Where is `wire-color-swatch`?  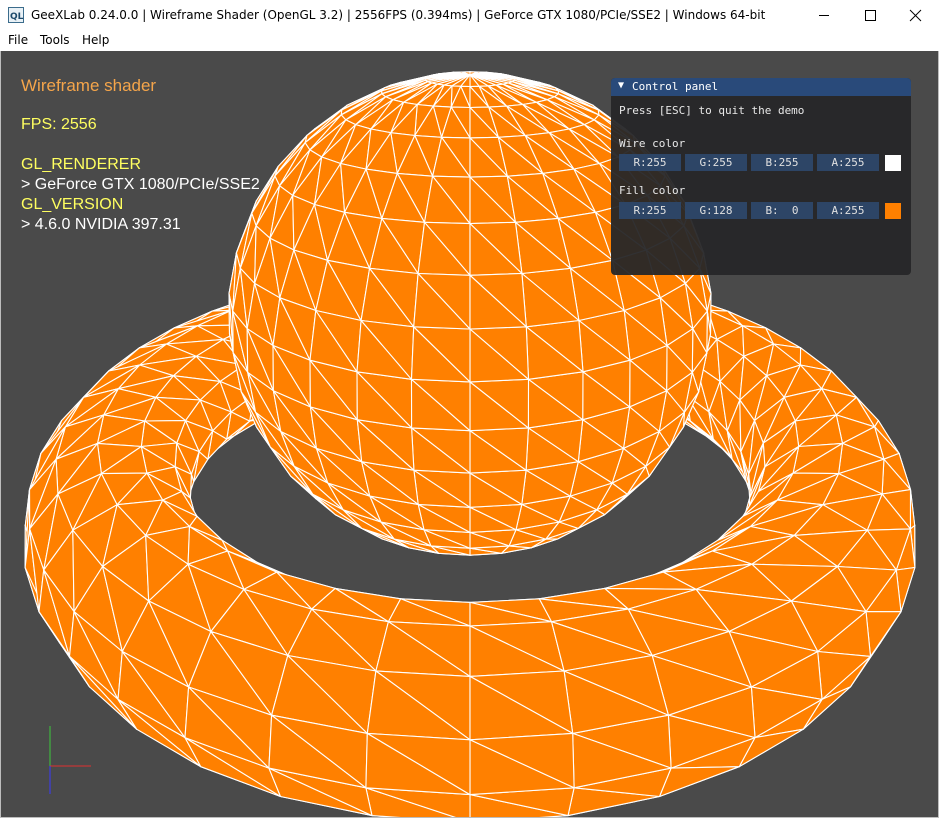 wire-color-swatch is located at coordinates (893, 163).